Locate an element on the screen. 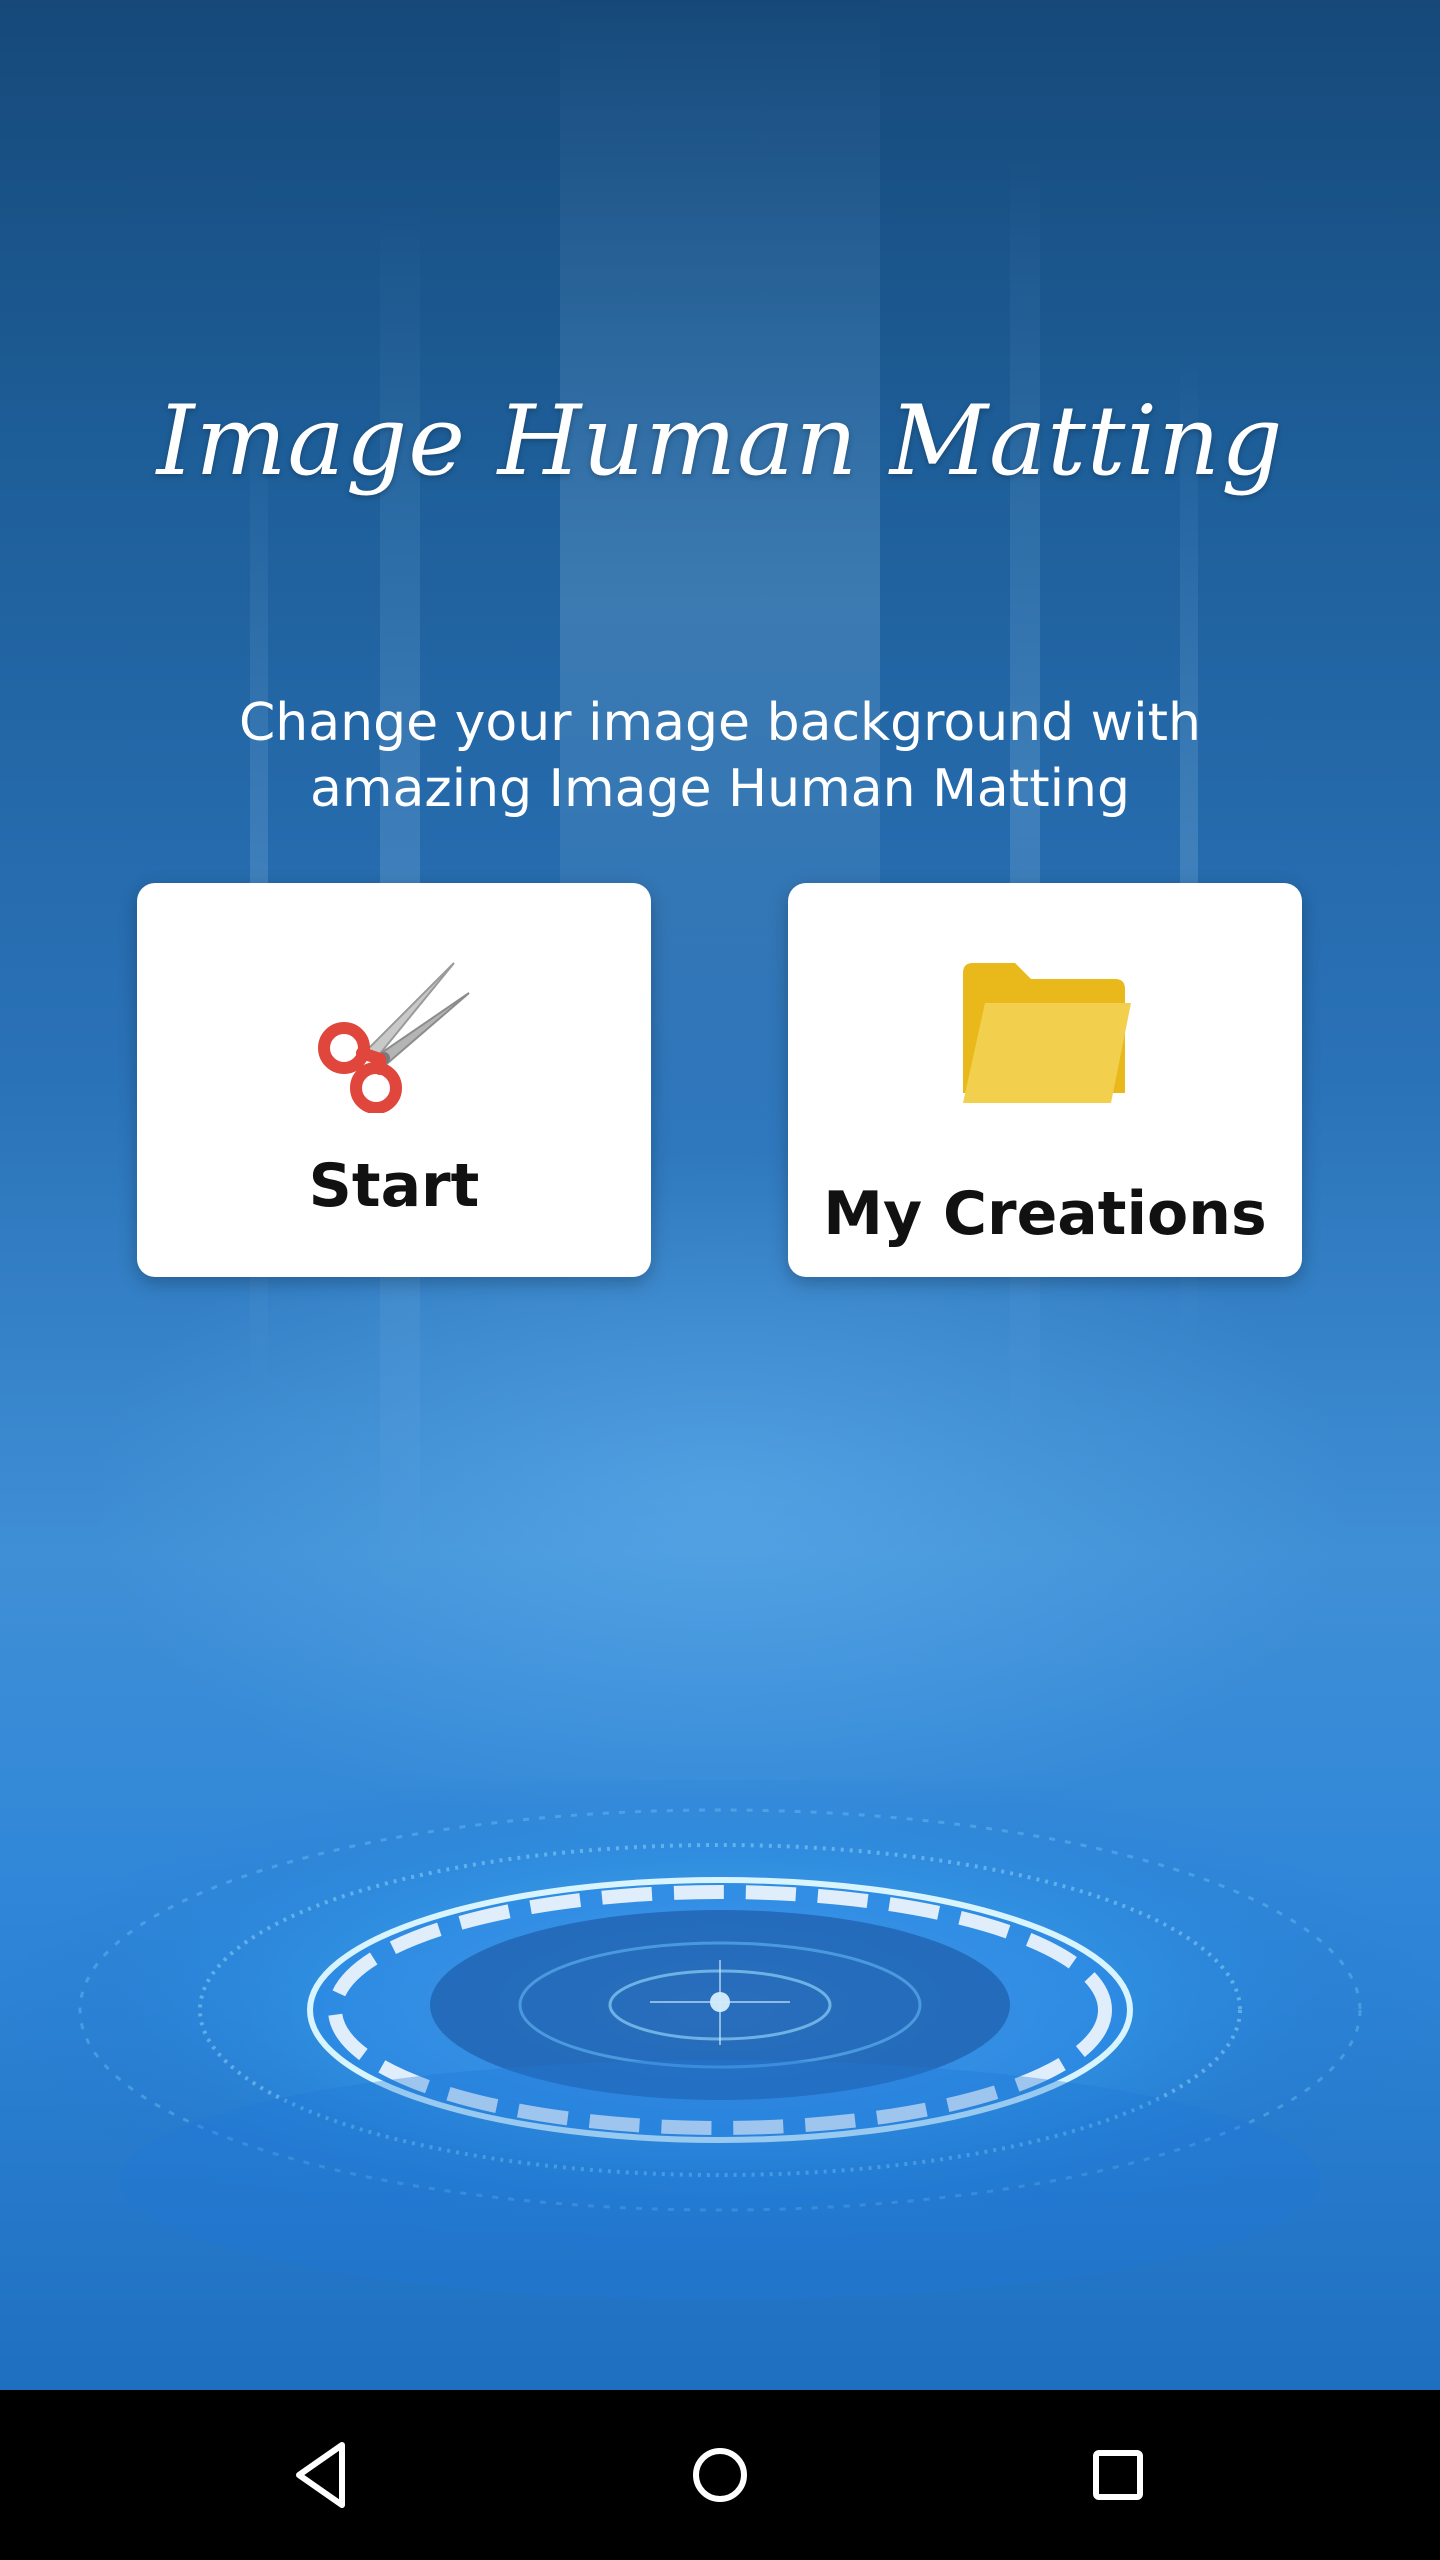 The width and height of the screenshot is (1440, 2560). folder-icon is located at coordinates (1047, 1033).